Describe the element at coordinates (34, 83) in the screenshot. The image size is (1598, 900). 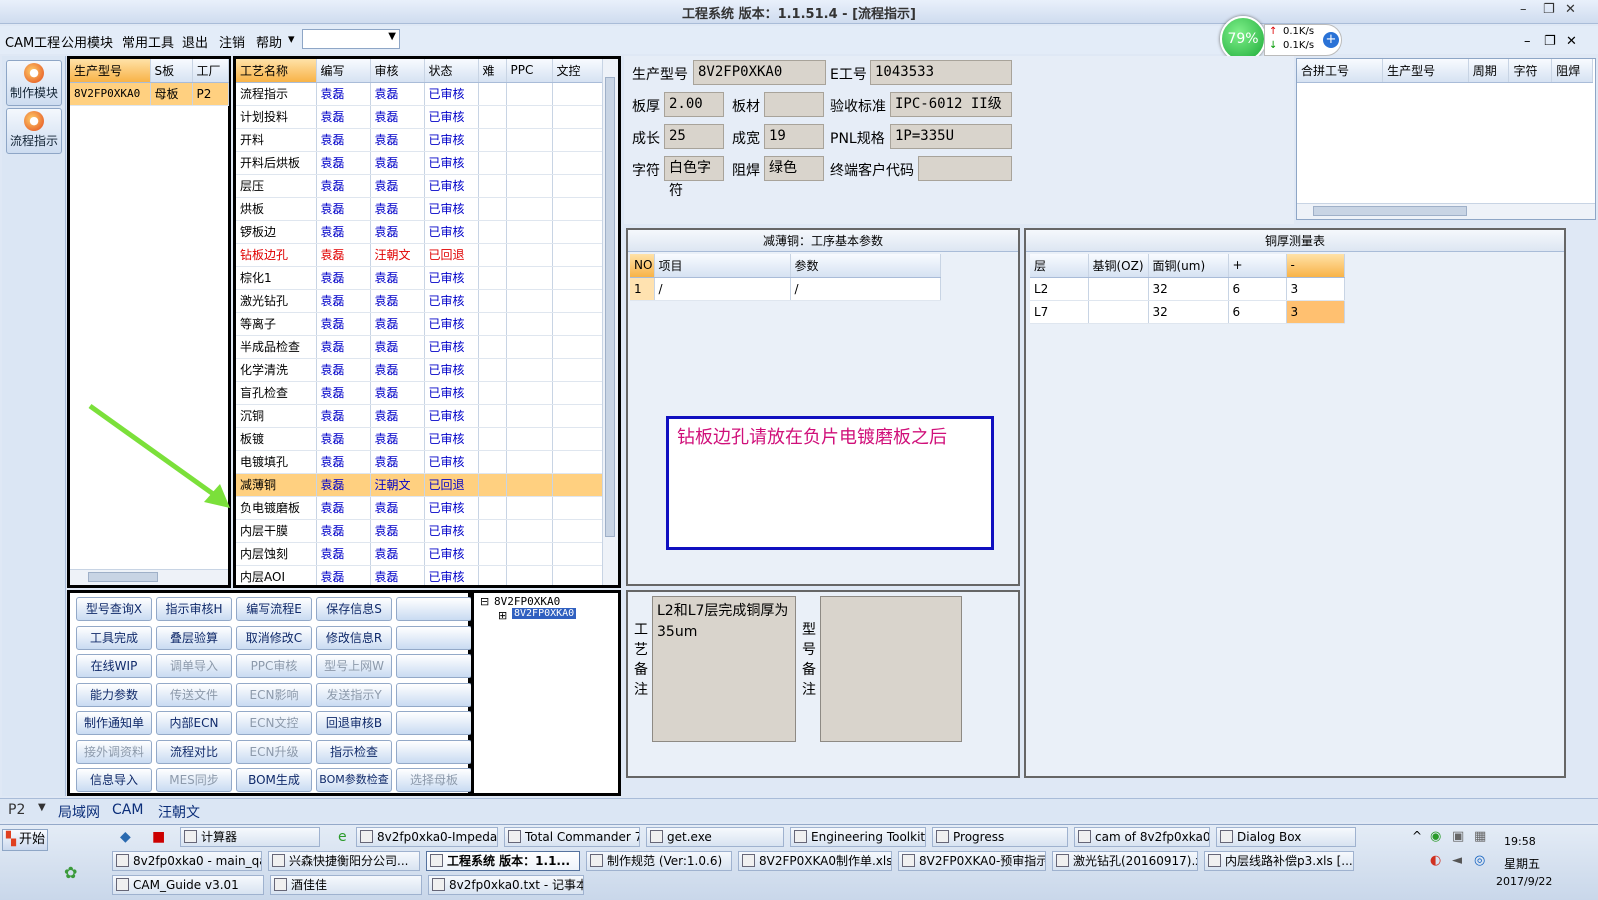
I see `make-module-button: ● 制作模块` at that location.